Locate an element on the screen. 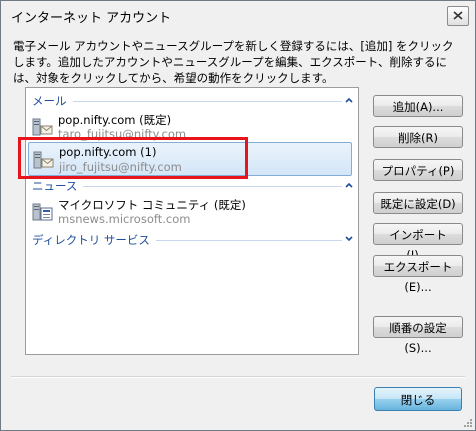  mail-server-icon is located at coordinates (42, 127).